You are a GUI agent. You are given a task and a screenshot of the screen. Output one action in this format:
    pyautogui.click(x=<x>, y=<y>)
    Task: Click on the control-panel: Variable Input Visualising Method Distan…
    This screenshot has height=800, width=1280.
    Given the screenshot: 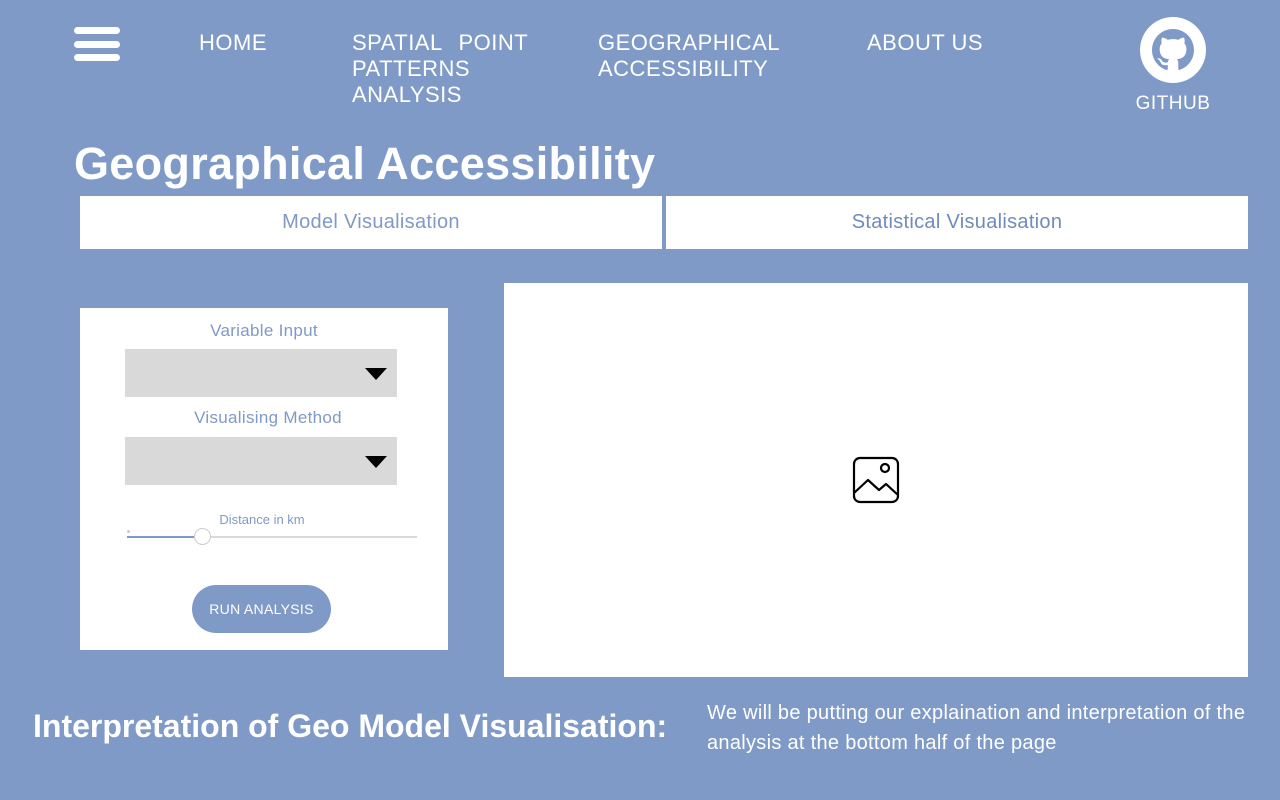 What is the action you would take?
    pyautogui.click(x=264, y=479)
    